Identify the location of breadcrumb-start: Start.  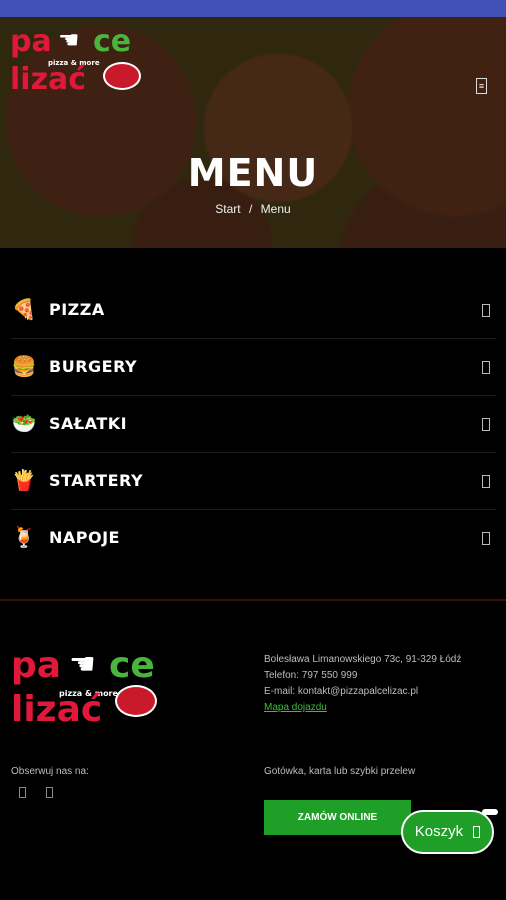
(227, 209).